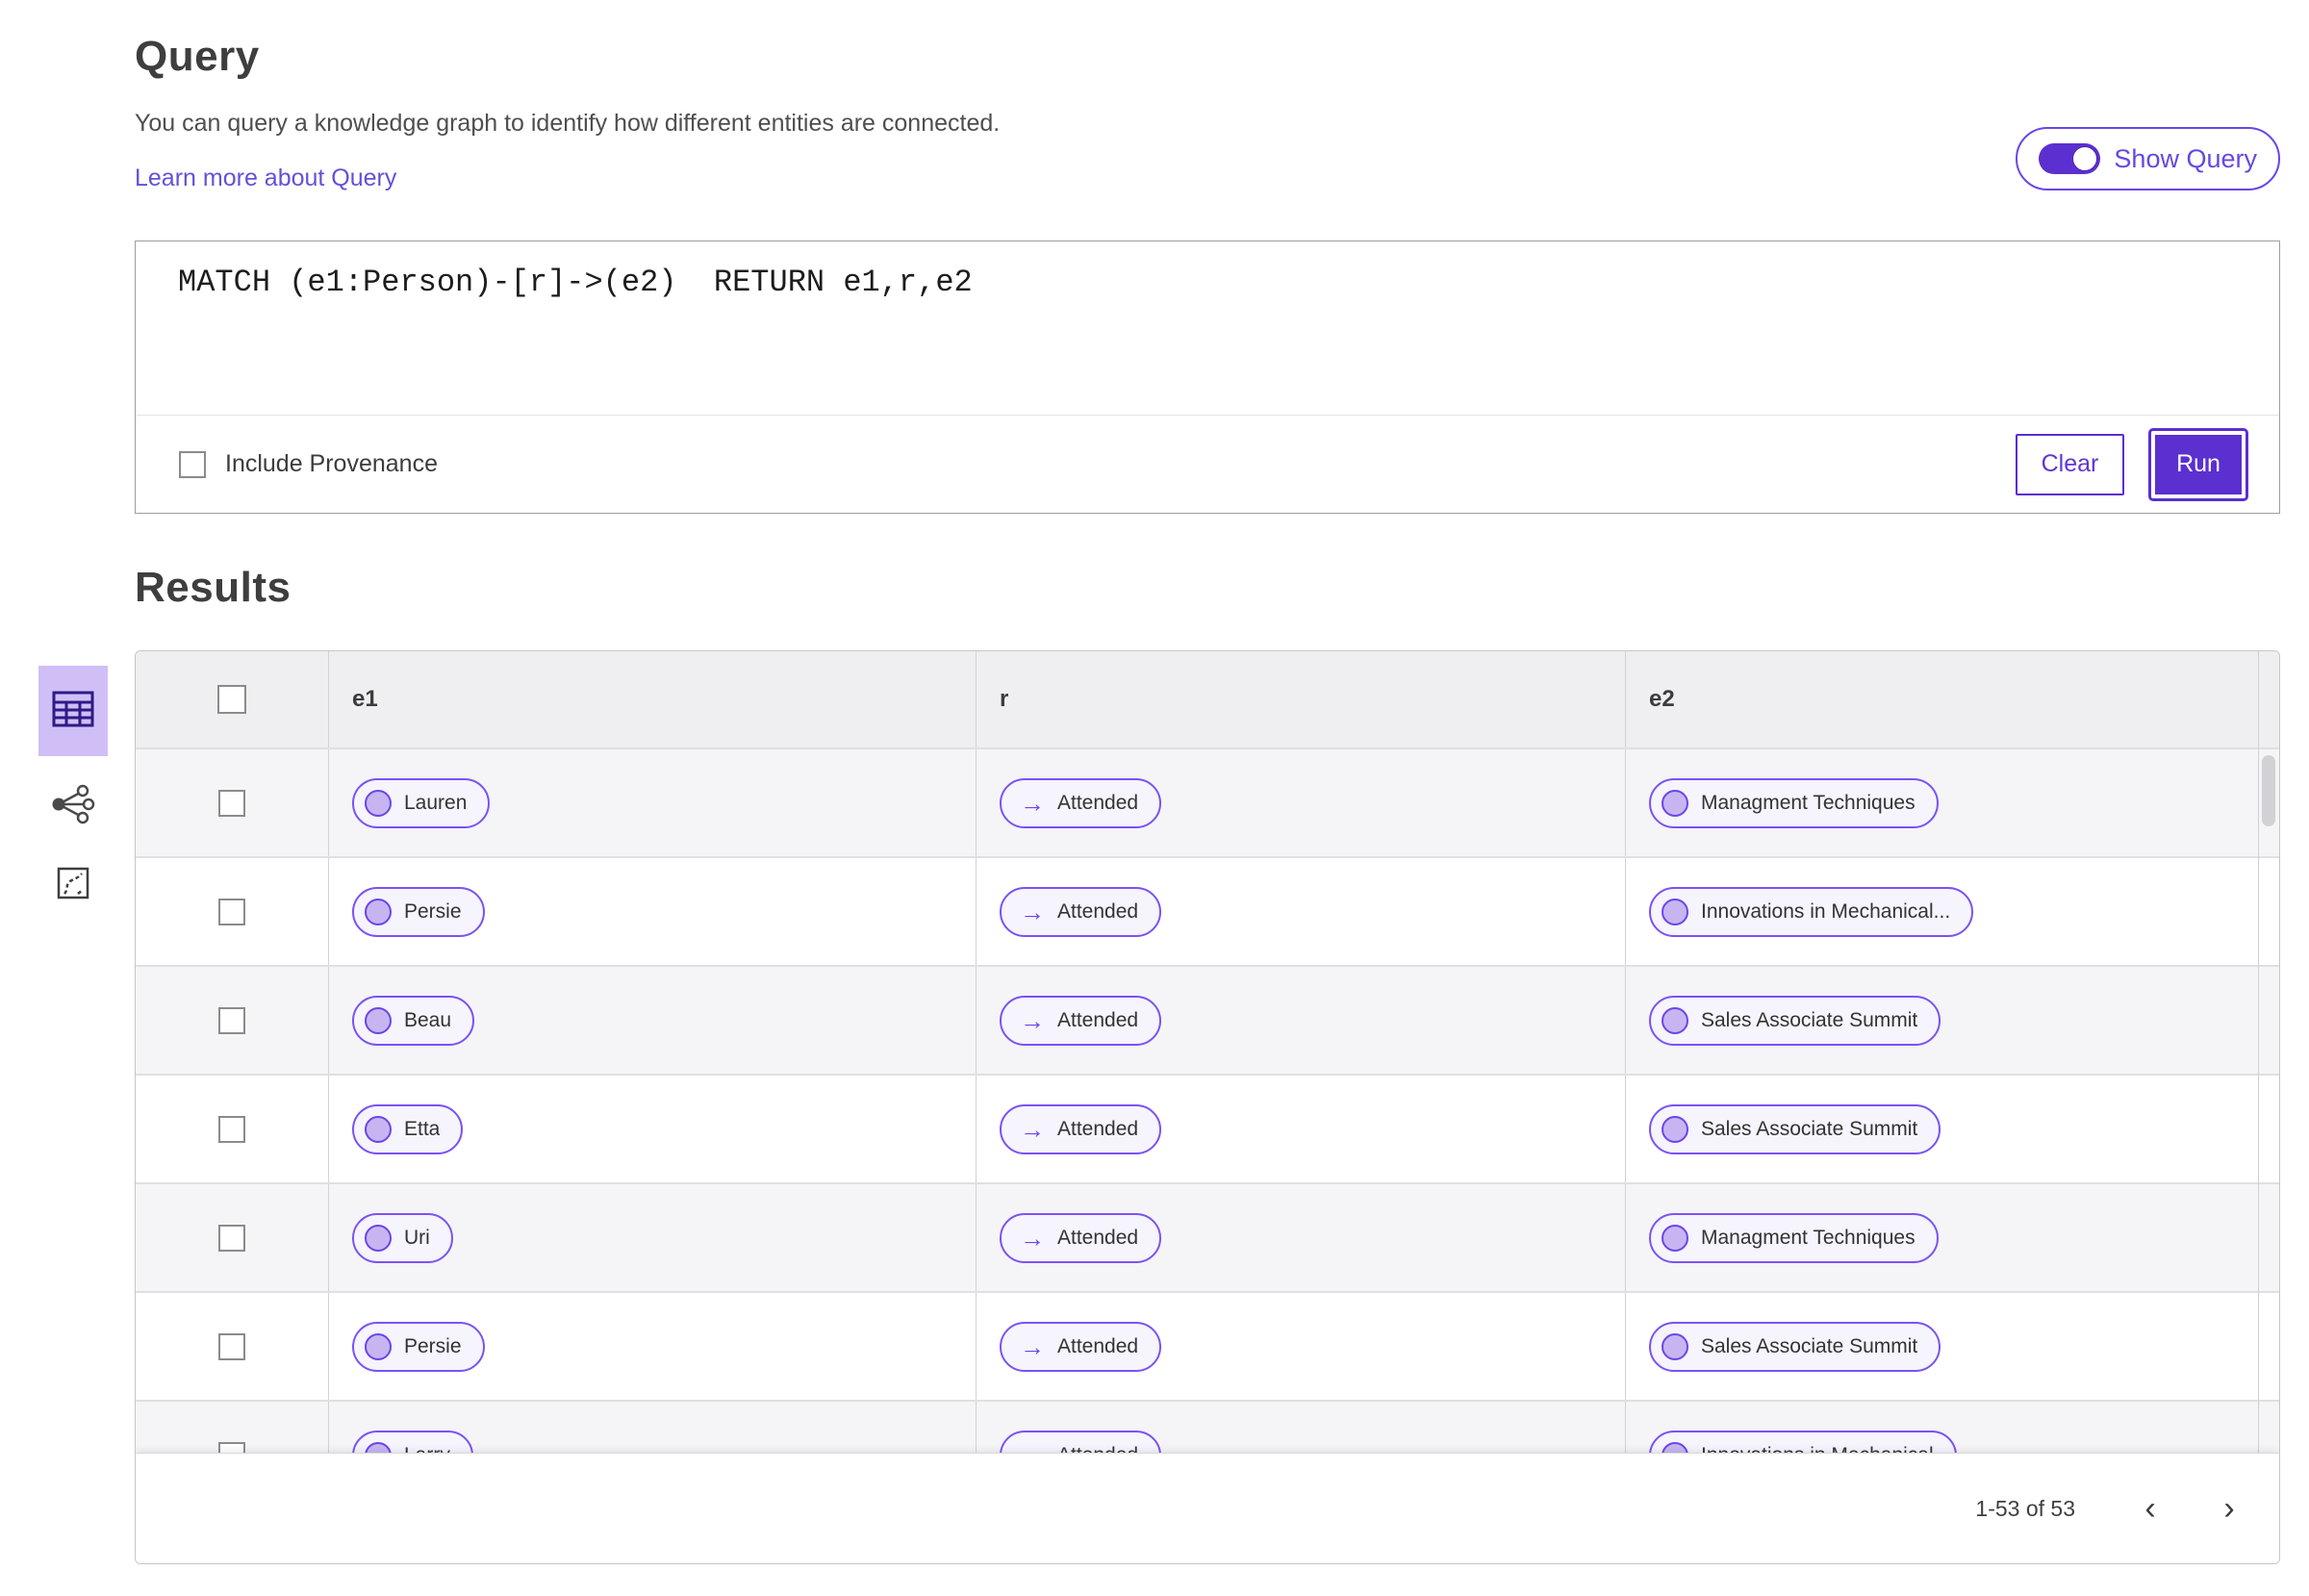 This screenshot has height=1596, width=2309. Describe the element at coordinates (1207, 1236) in the screenshot. I see `table-row: Uri → Attended Managment Techniques` at that location.